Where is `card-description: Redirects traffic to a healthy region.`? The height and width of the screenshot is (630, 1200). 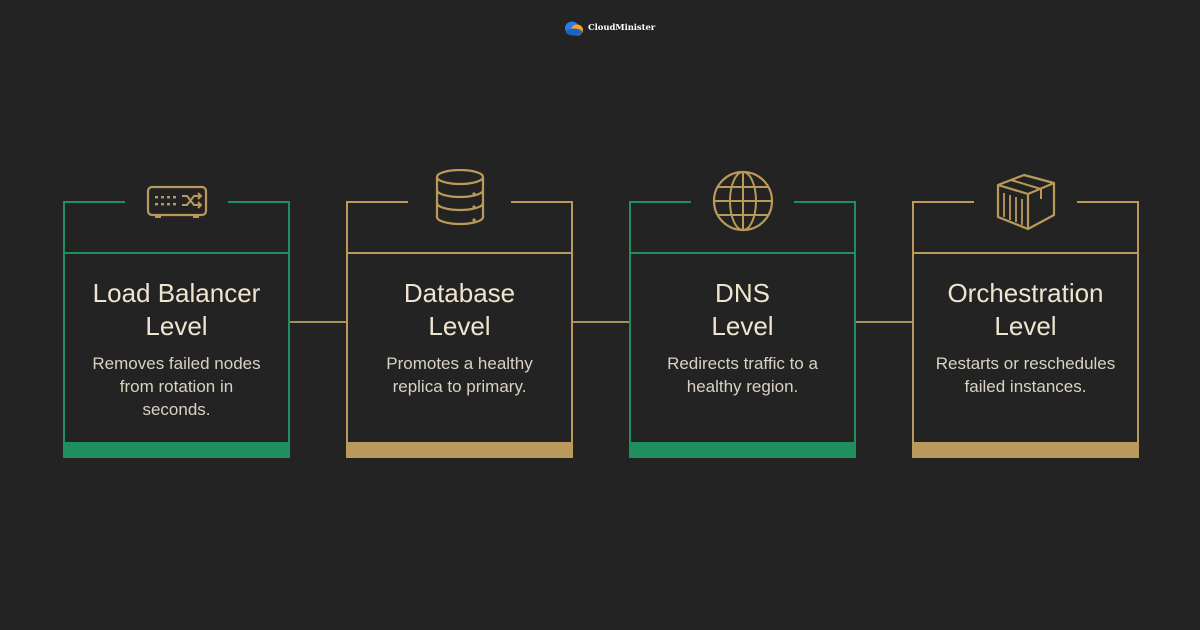 card-description: Redirects traffic to a healthy region. is located at coordinates (742, 375).